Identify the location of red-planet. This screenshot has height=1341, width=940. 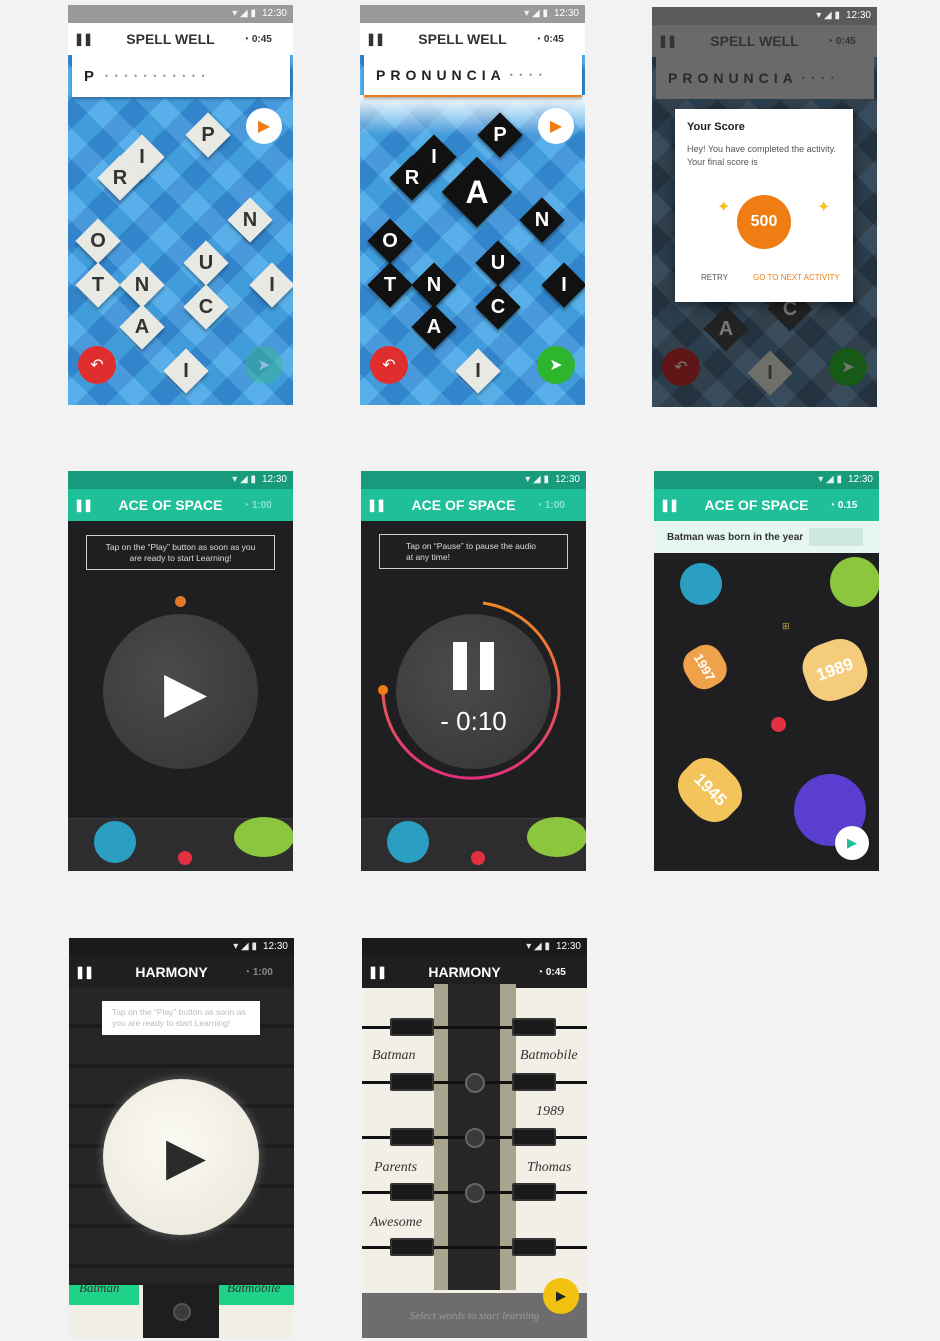
(478, 858).